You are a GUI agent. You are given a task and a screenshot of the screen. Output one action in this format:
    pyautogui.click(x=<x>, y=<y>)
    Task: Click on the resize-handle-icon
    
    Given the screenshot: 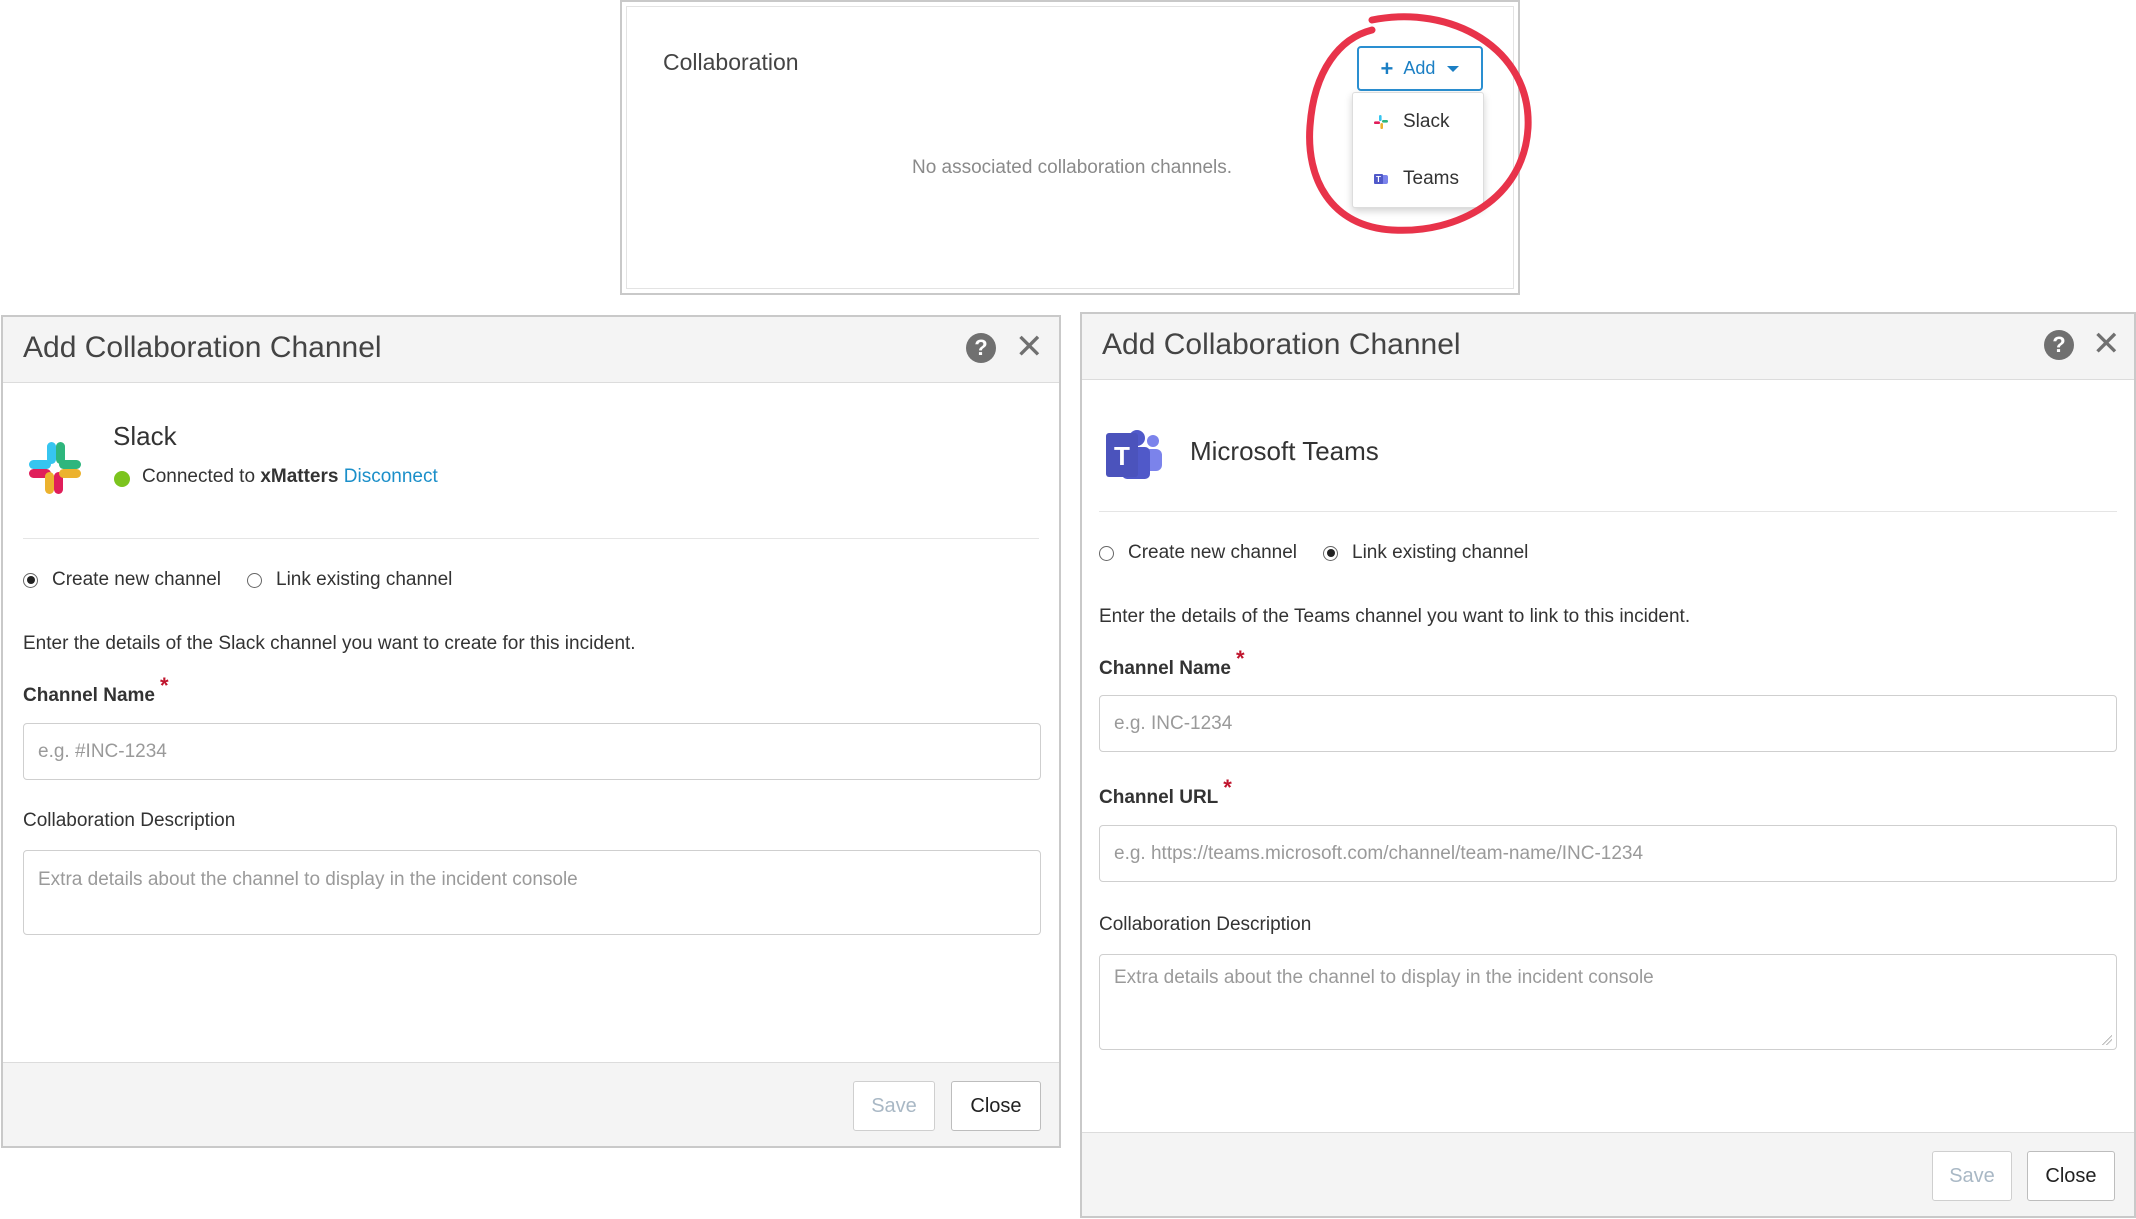 What is the action you would take?
    pyautogui.click(x=2107, y=1040)
    